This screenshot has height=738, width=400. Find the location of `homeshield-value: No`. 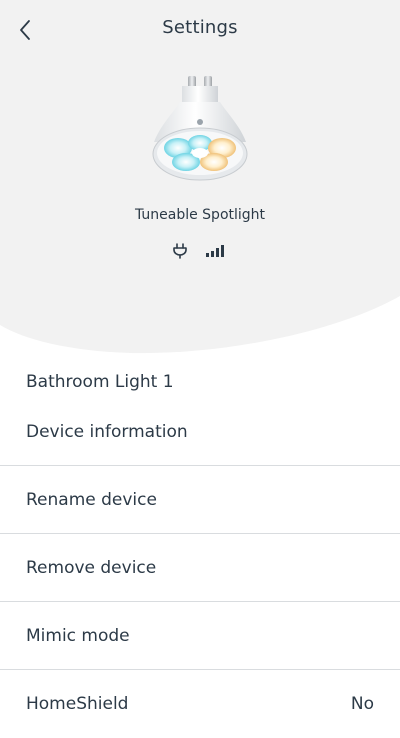

homeshield-value: No is located at coordinates (362, 704).